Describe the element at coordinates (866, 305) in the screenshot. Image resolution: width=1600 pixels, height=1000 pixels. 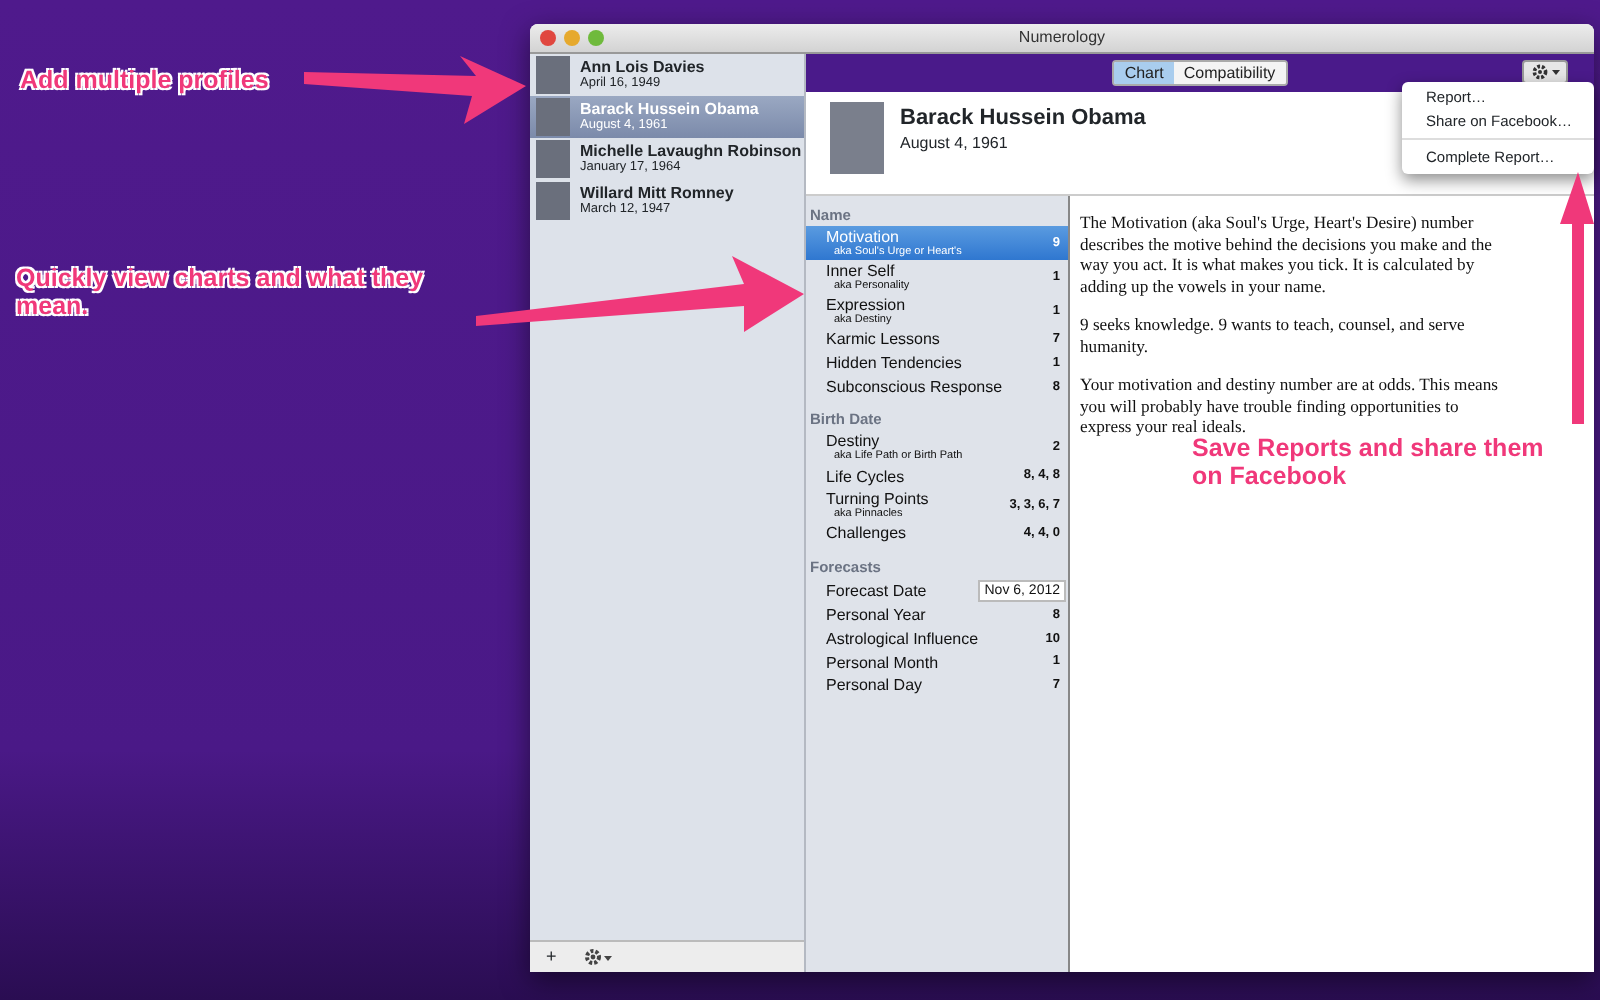
I see `item-label: Expression` at that location.